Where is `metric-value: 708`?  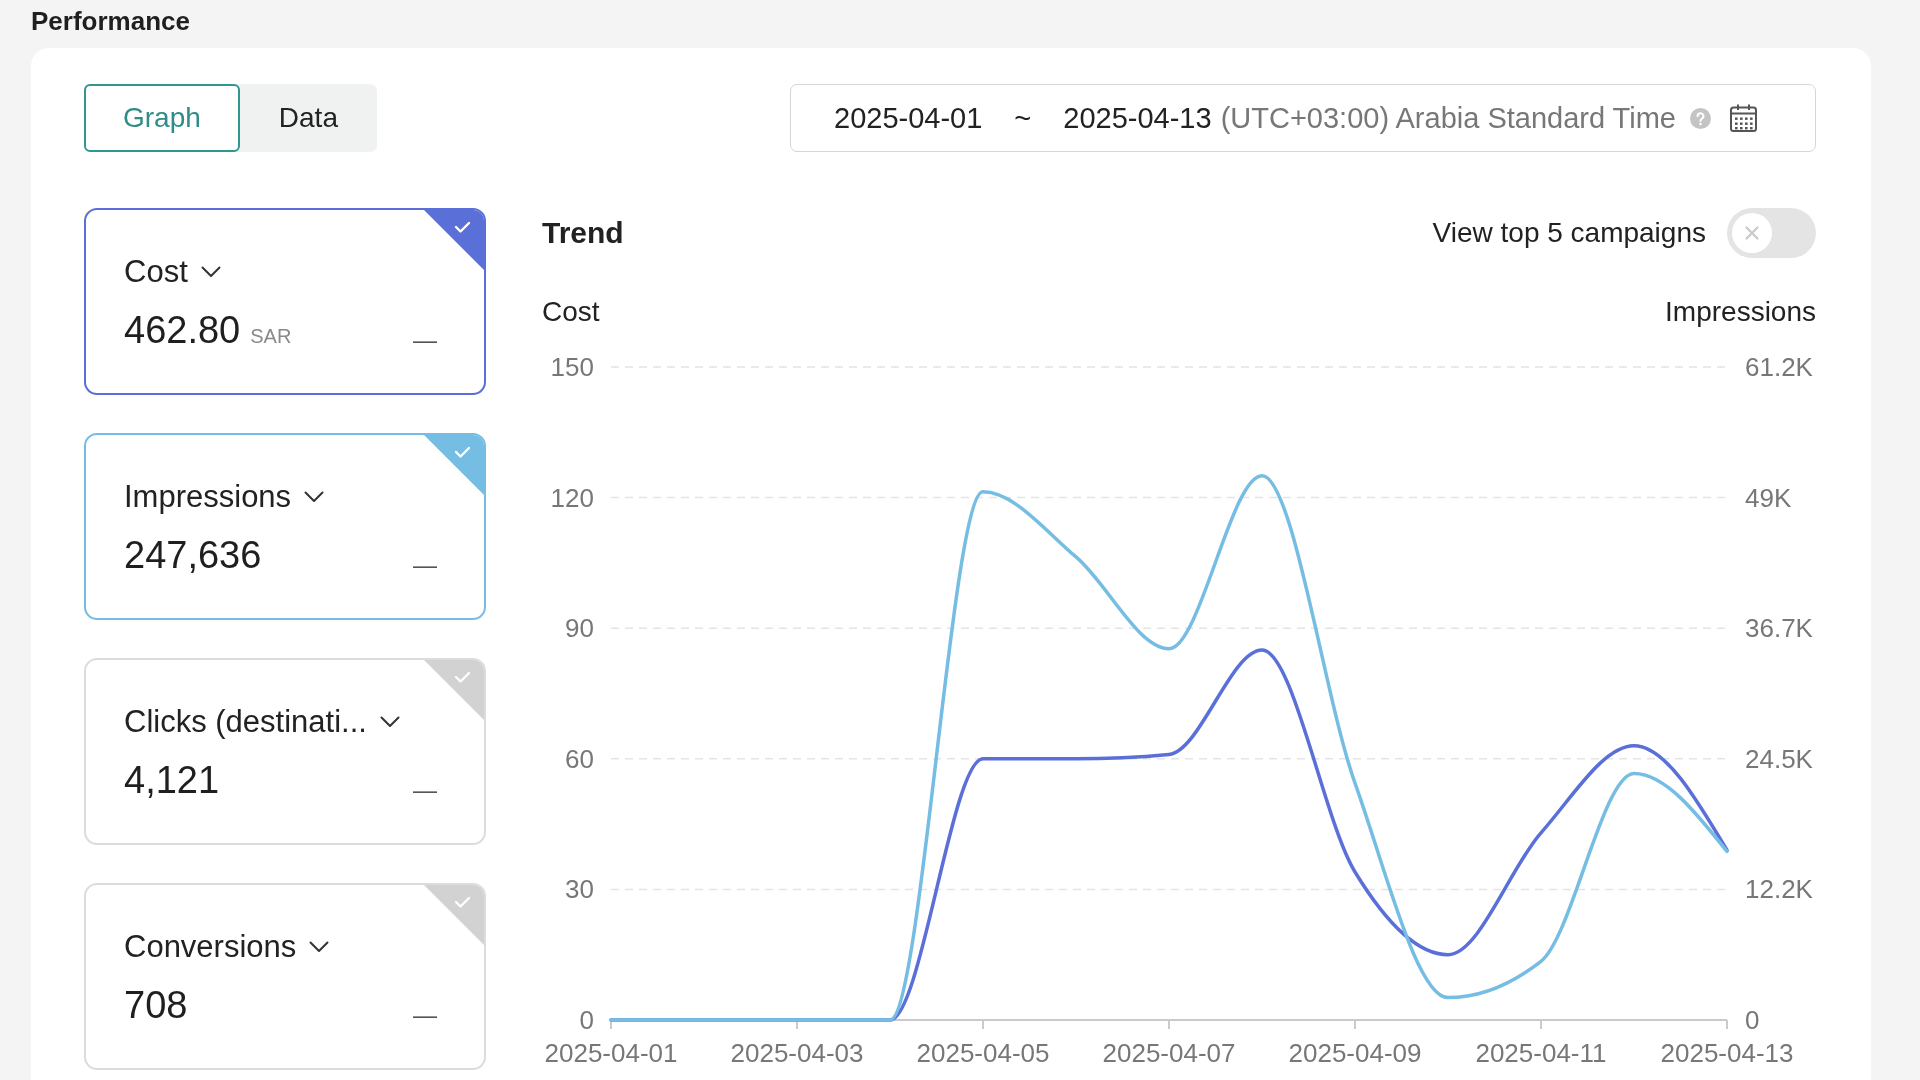 metric-value: 708 is located at coordinates (156, 1005).